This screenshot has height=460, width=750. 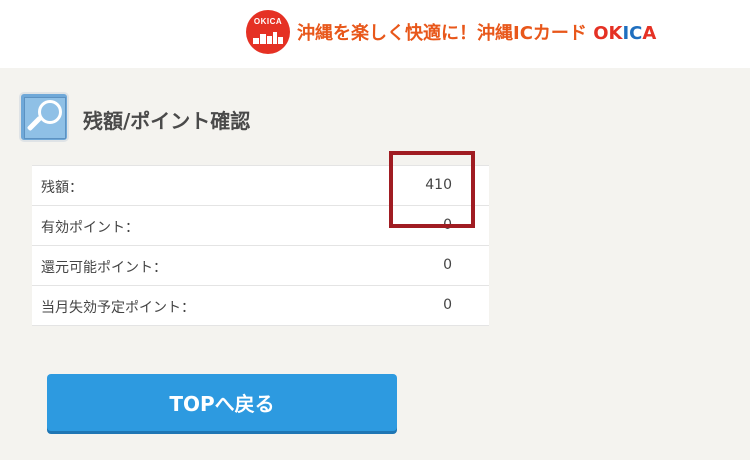 What do you see at coordinates (260, 306) in the screenshot?
I see `table-row-expiring-points: 当月失効予定ポイント： 0` at bounding box center [260, 306].